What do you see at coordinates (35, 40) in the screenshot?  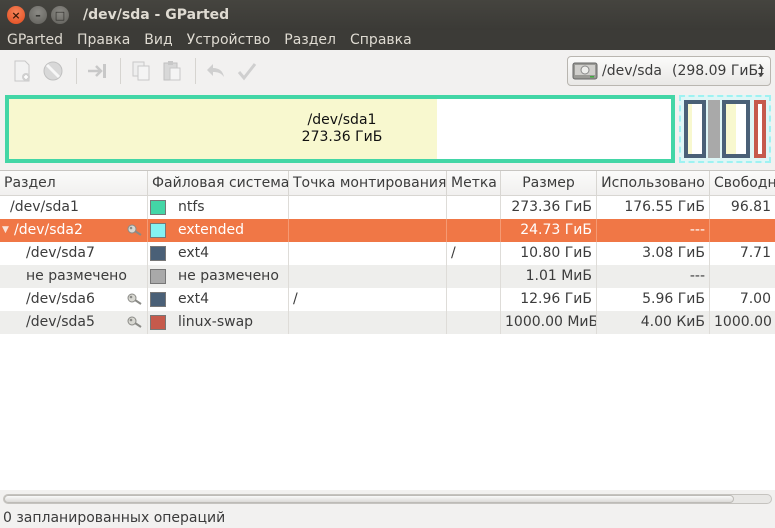 I see `menu-gparted: GParted` at bounding box center [35, 40].